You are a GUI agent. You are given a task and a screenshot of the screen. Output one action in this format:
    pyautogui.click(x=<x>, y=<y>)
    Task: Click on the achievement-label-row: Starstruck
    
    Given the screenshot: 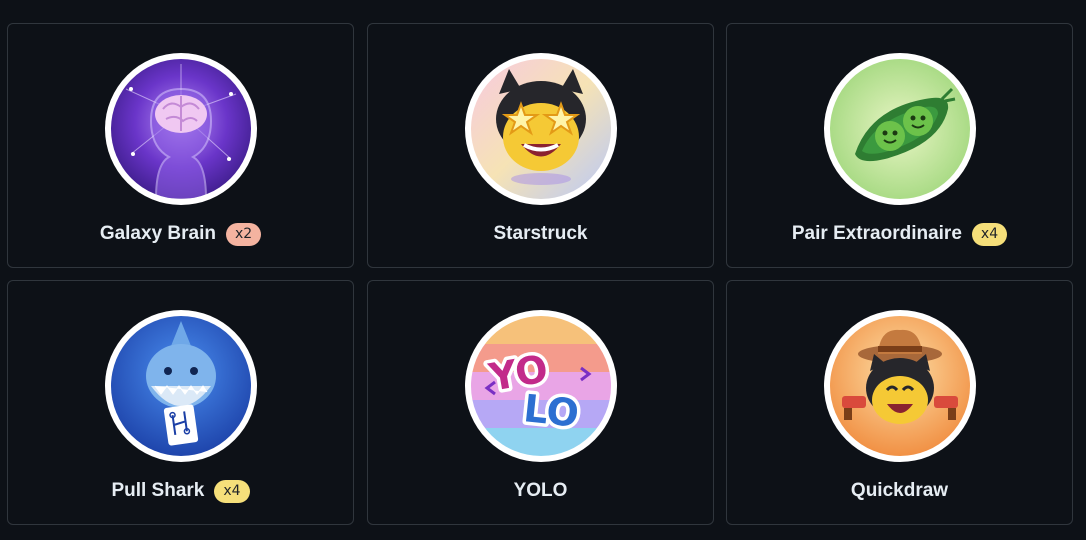 What is the action you would take?
    pyautogui.click(x=540, y=234)
    